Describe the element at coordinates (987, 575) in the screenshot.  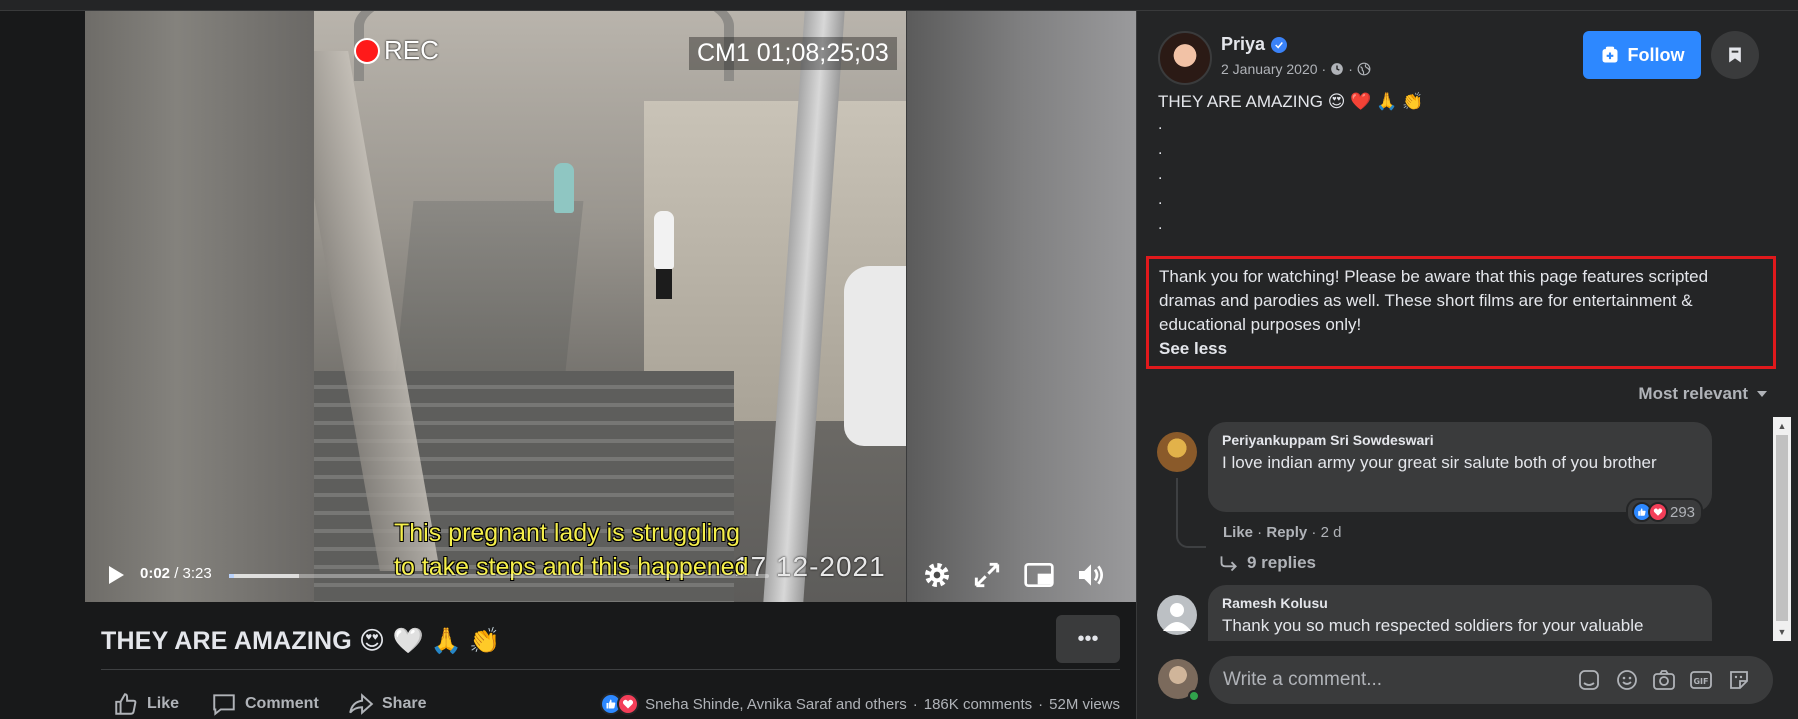
I see `fullscreen-icon` at that location.